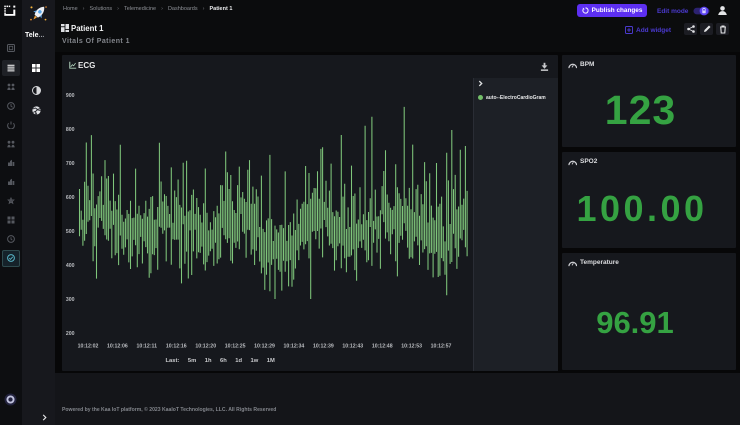 This screenshot has height=425, width=740. I want to click on svg-text: 10:12:02, so click(88, 347).